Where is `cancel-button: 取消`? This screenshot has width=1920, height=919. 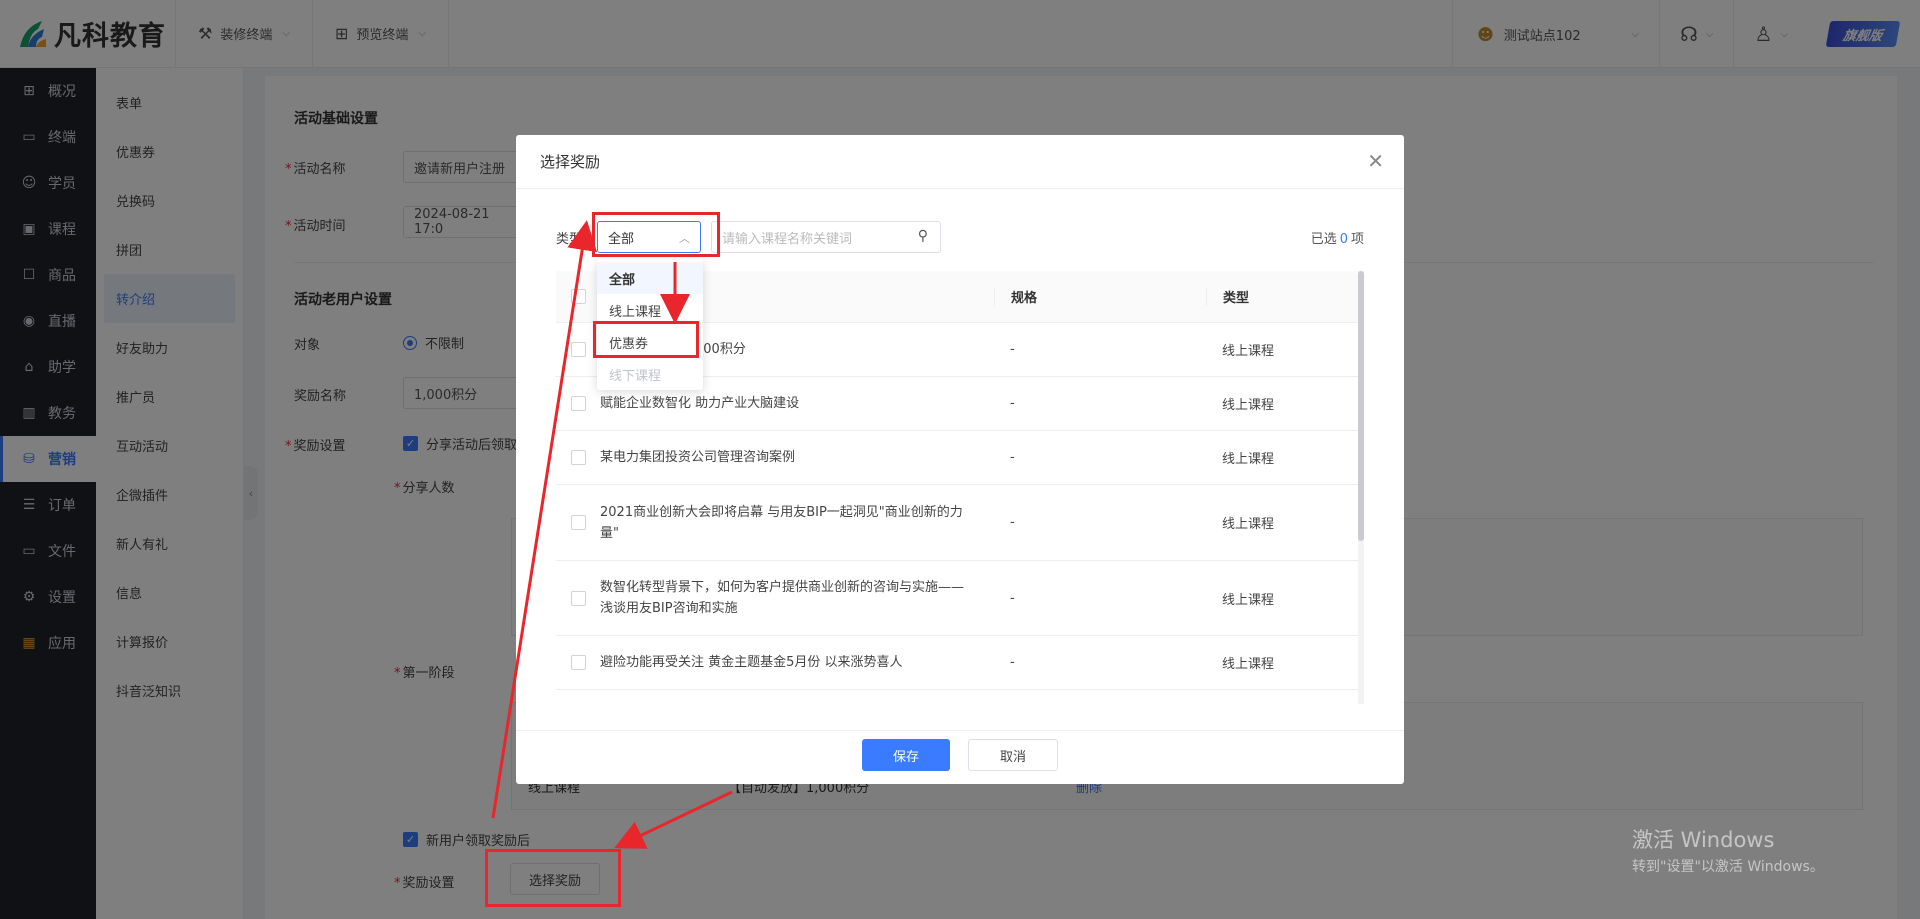 cancel-button: 取消 is located at coordinates (1013, 755).